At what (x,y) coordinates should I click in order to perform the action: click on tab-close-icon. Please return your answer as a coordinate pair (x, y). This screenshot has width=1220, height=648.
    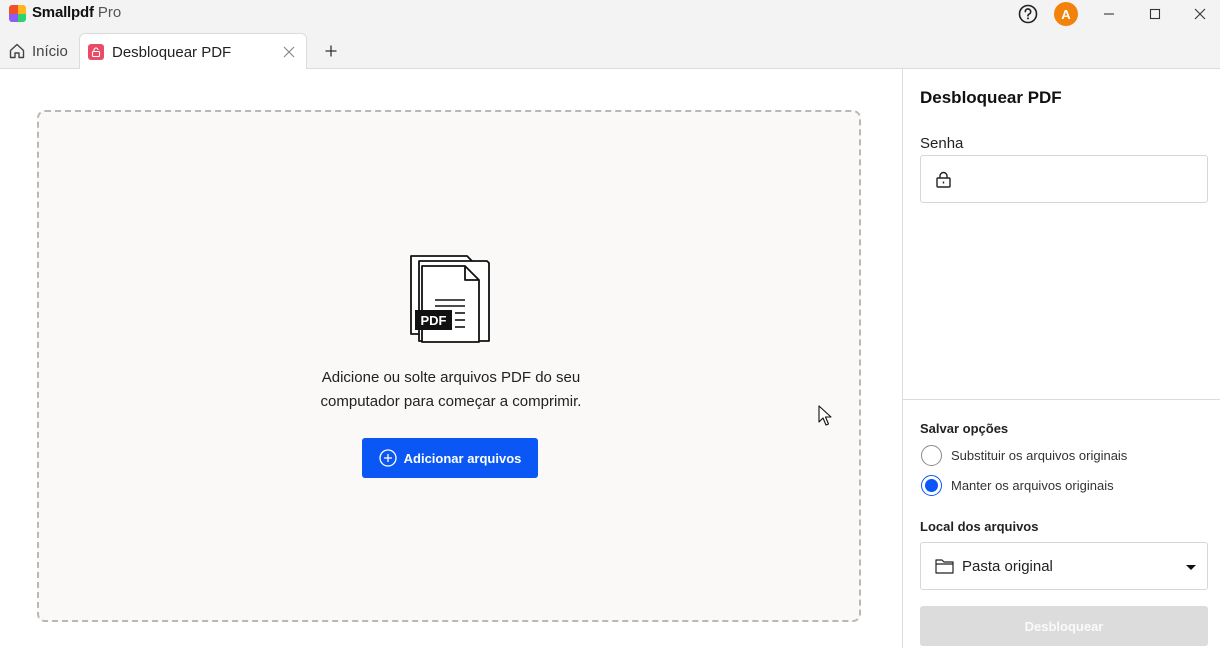
    Looking at the image, I should click on (289, 52).